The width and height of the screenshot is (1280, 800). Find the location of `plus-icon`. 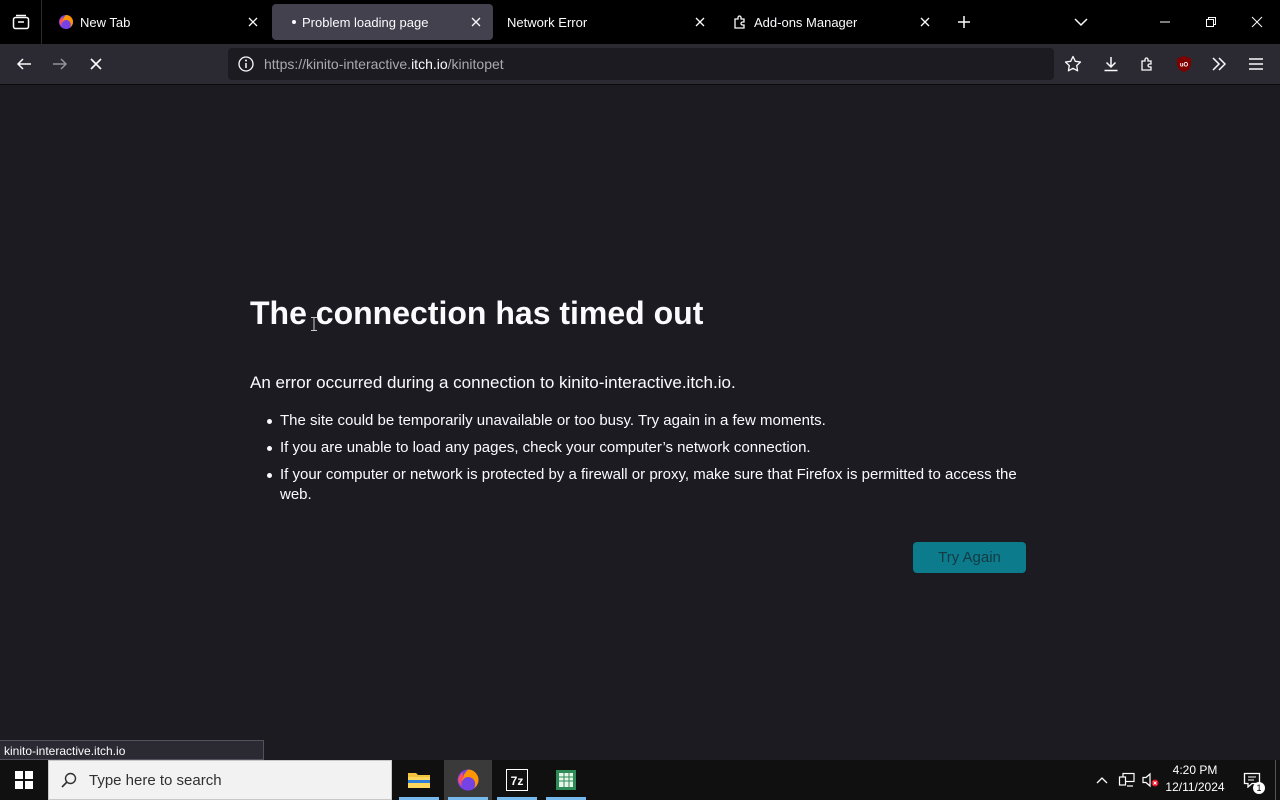

plus-icon is located at coordinates (964, 22).